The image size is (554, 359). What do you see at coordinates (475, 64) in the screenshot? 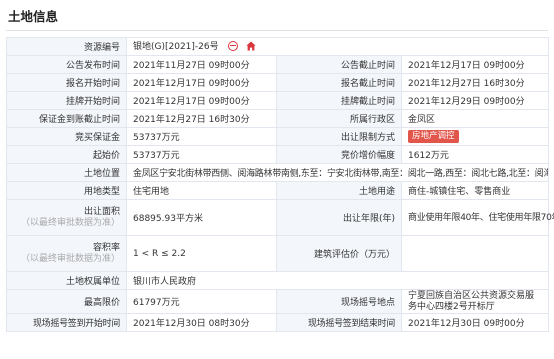
I see `value-notice-end: 2021年12月17日 09时00分` at bounding box center [475, 64].